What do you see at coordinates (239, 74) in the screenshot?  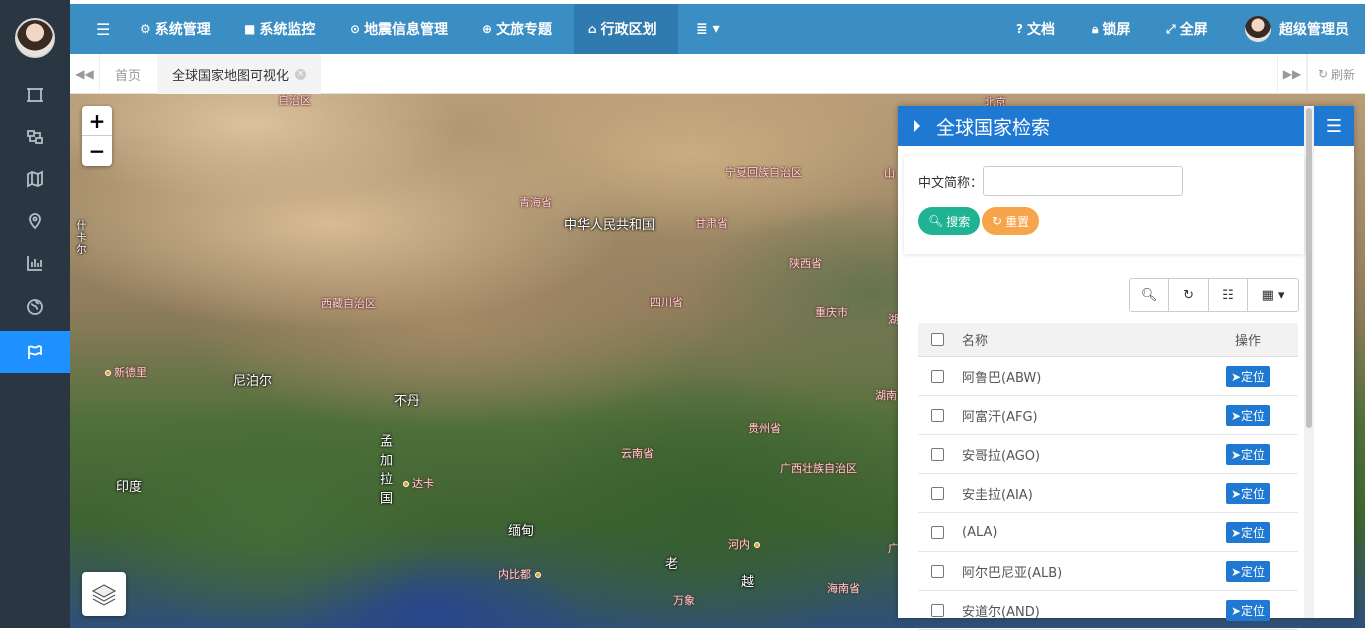 I see `tab-global-country-map: 全球国家地图可视化 ×` at bounding box center [239, 74].